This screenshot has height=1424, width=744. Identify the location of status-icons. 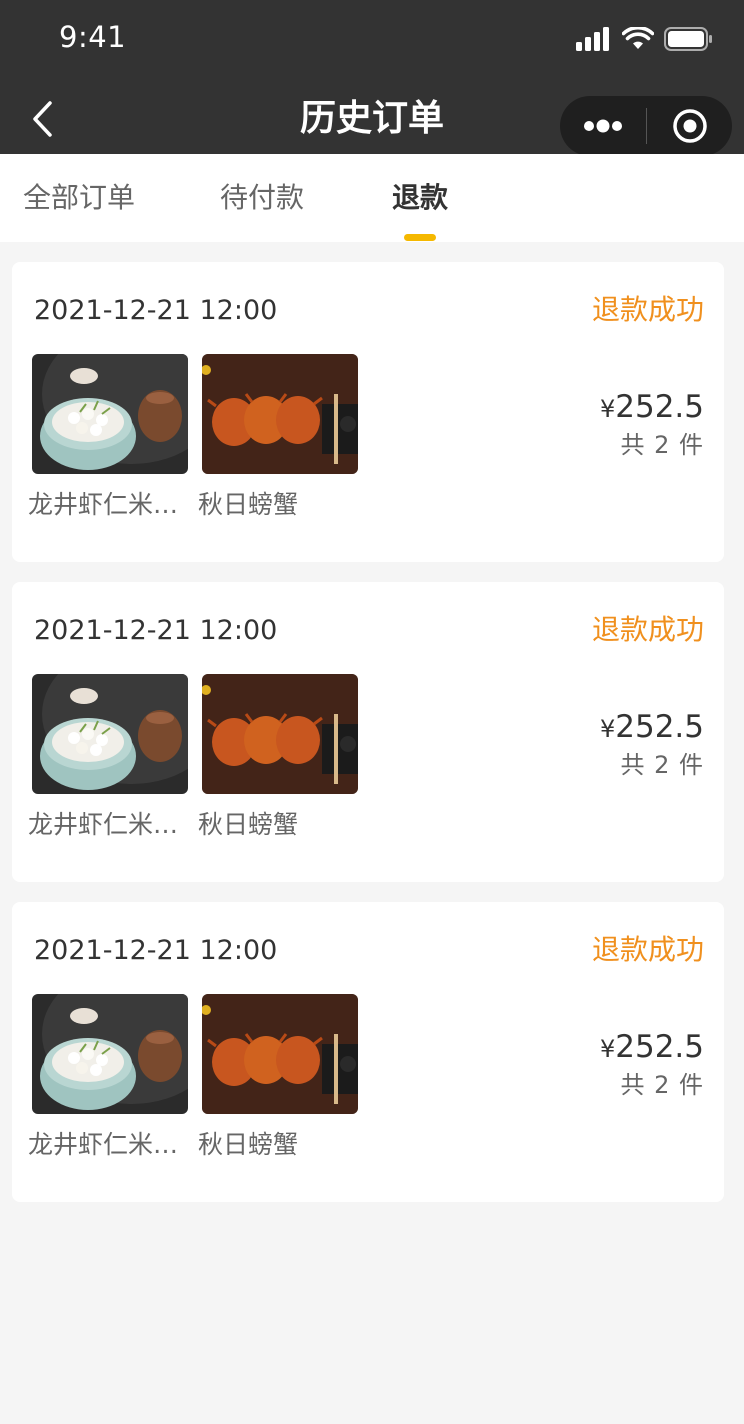
(645, 39).